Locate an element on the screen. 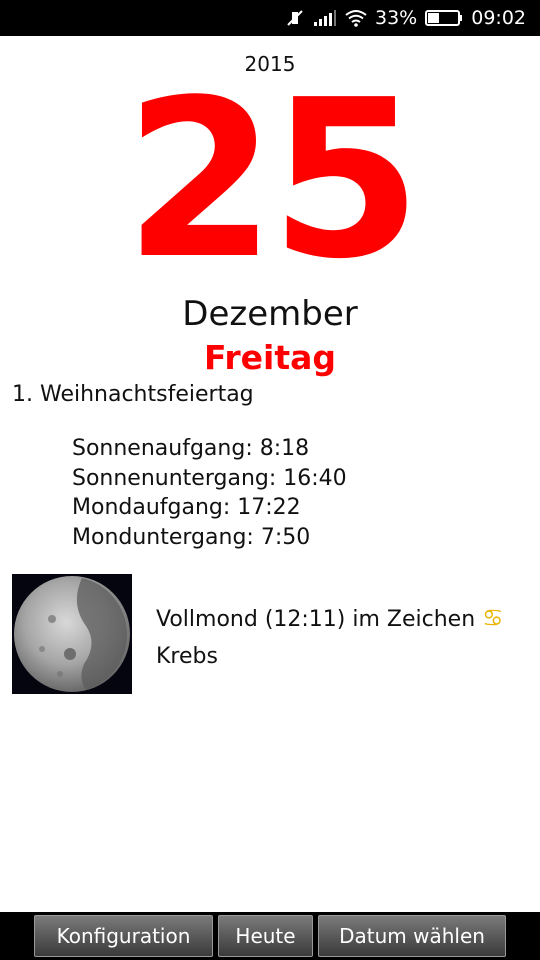 The image size is (540, 960). config-button: Konfiguration is located at coordinates (123, 936).